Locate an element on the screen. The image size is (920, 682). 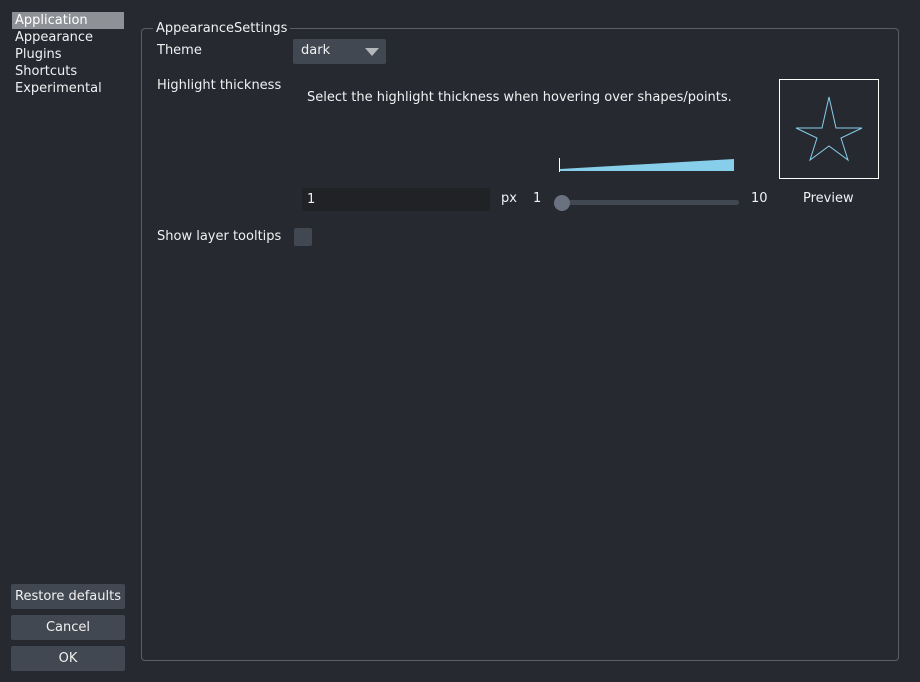
star-icon is located at coordinates (829, 129).